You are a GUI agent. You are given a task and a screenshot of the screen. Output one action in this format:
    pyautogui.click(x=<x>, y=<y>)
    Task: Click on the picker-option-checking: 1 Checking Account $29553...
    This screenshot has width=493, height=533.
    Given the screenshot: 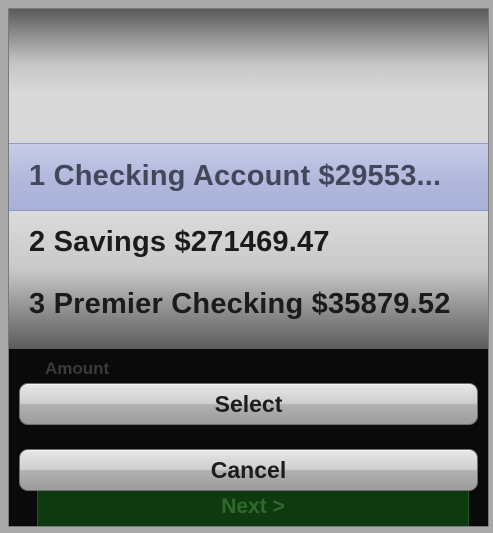 What is the action you would take?
    pyautogui.click(x=258, y=176)
    